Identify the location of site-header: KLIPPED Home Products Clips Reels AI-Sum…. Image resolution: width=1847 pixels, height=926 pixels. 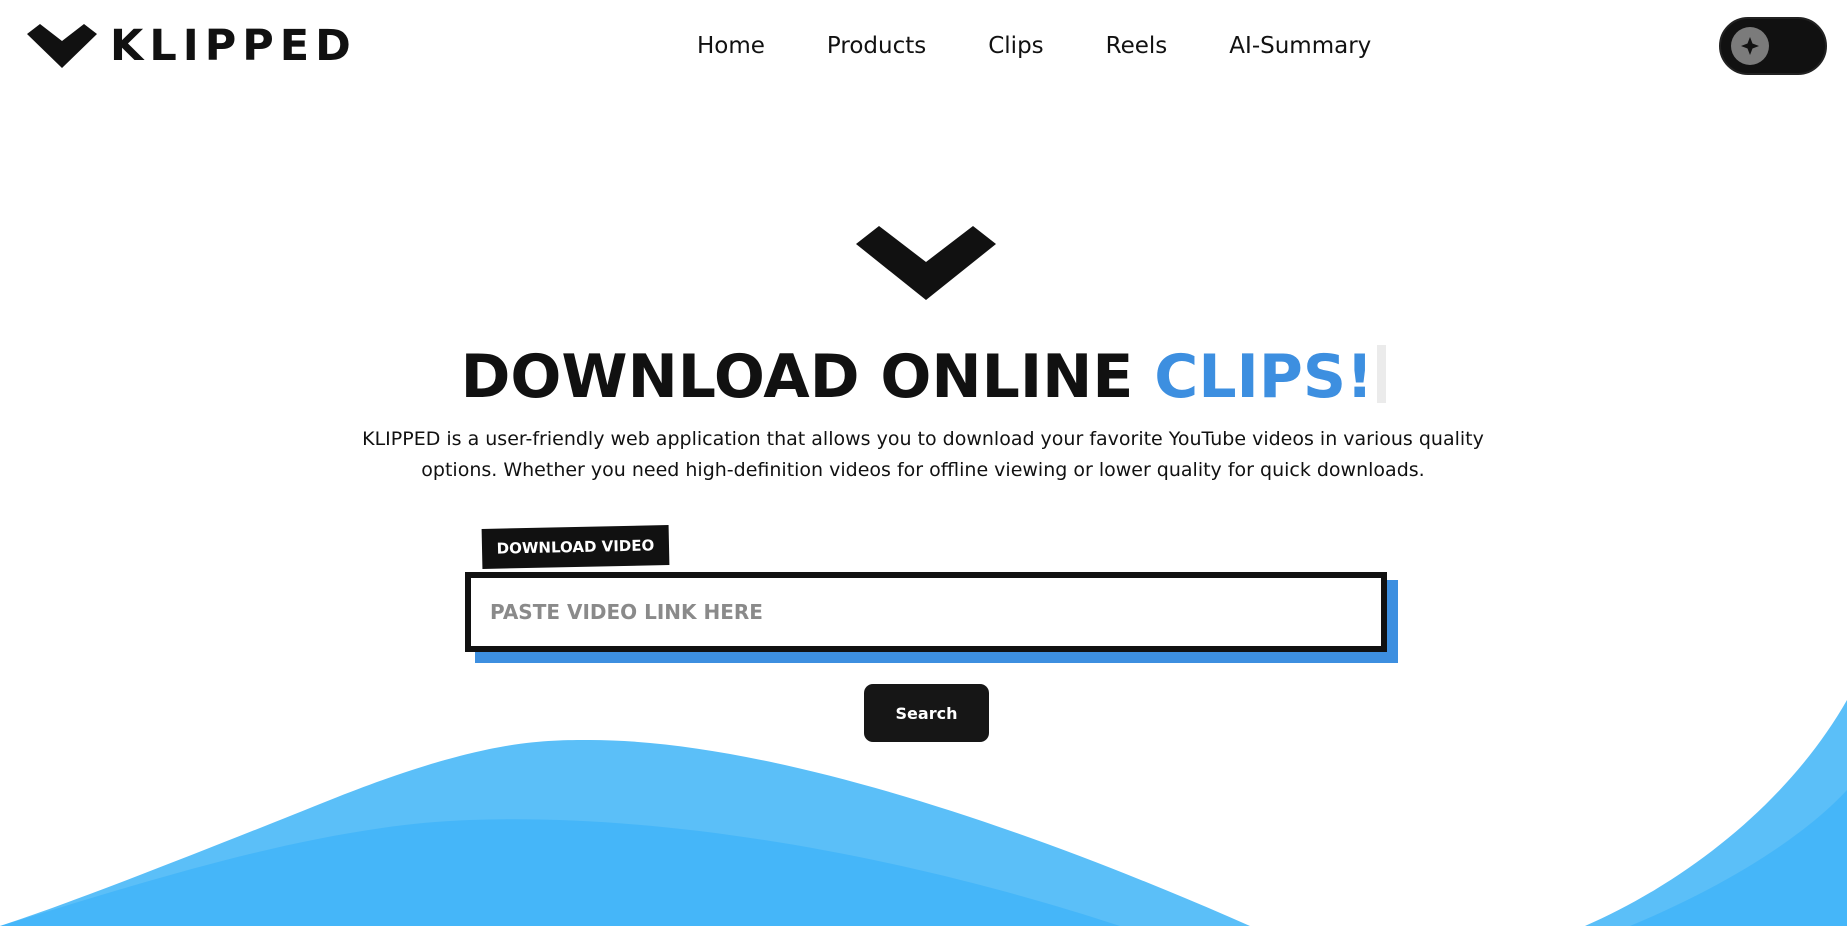
(923, 47).